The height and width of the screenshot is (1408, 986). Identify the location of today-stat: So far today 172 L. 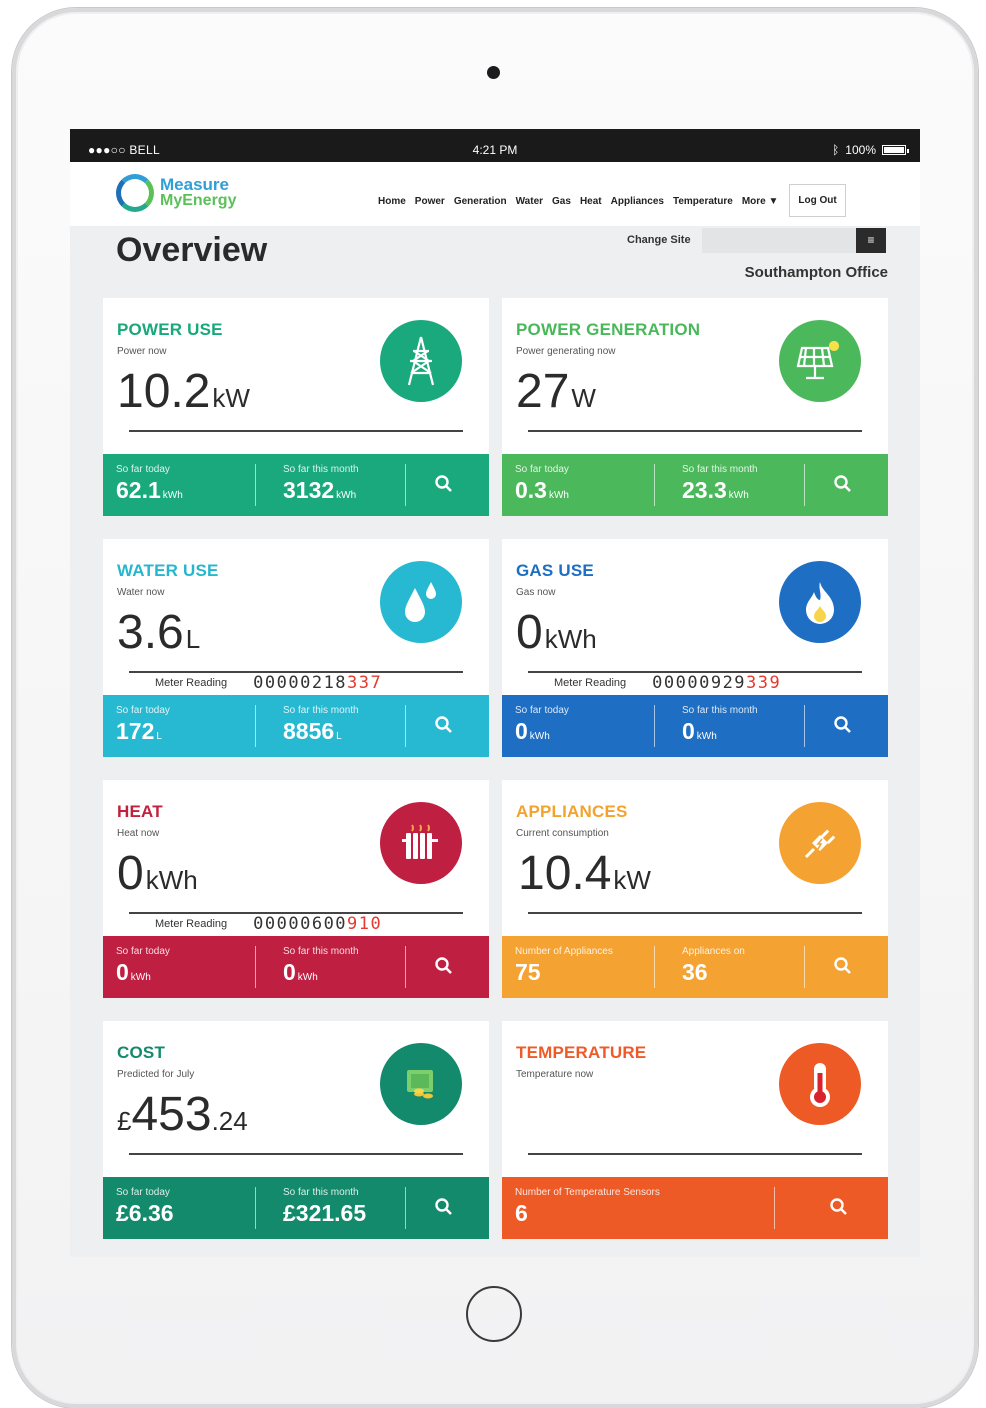
(143, 725).